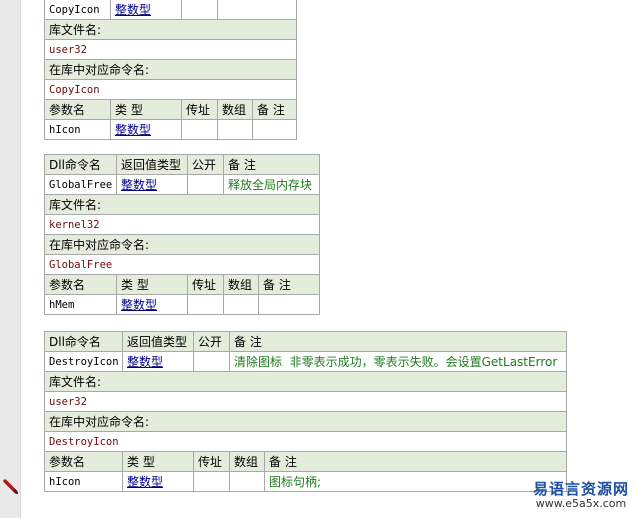  I want to click on remark-cell, so click(257, 10).